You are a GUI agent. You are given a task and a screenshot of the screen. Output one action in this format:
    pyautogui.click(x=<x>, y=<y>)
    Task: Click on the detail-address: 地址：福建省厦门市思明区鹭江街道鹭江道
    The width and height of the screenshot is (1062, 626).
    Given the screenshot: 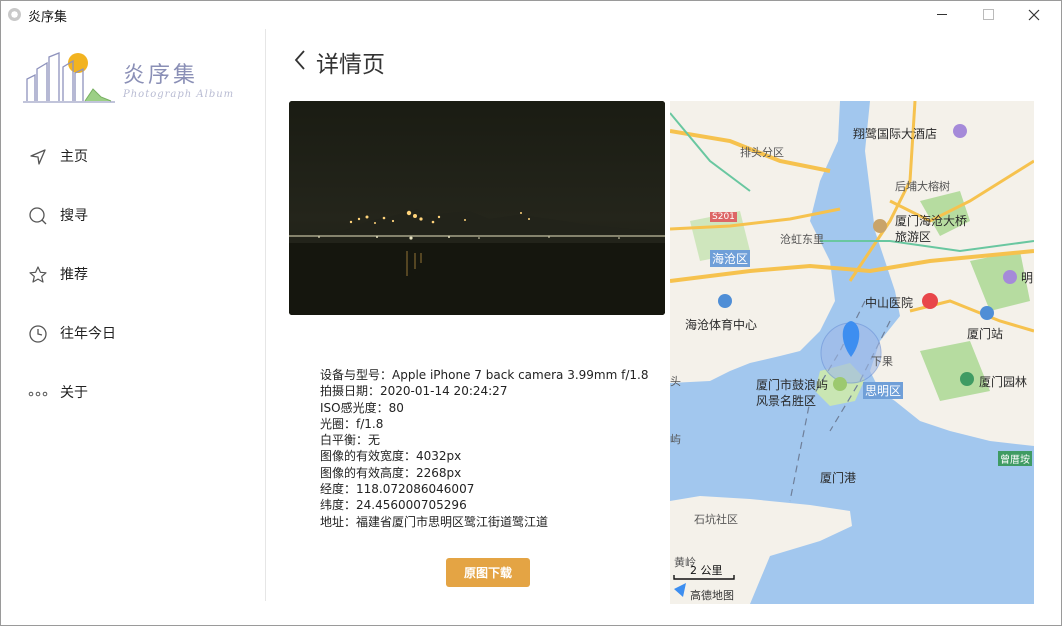 What is the action you would take?
    pyautogui.click(x=434, y=521)
    